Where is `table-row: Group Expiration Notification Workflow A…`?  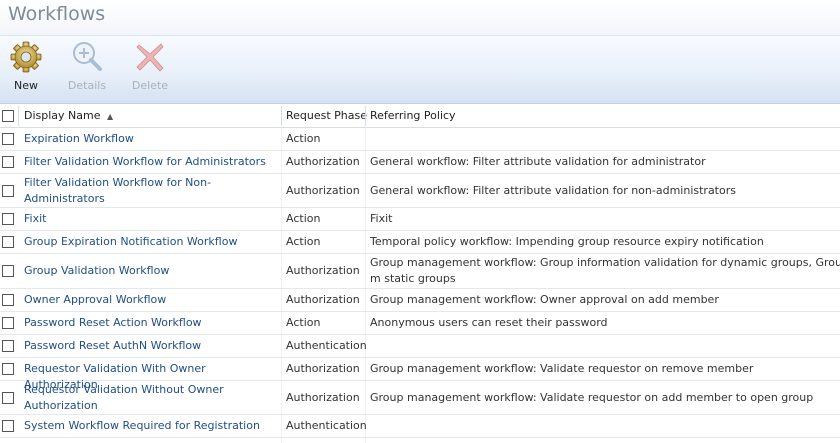 table-row: Group Expiration Notification Workflow A… is located at coordinates (420, 242).